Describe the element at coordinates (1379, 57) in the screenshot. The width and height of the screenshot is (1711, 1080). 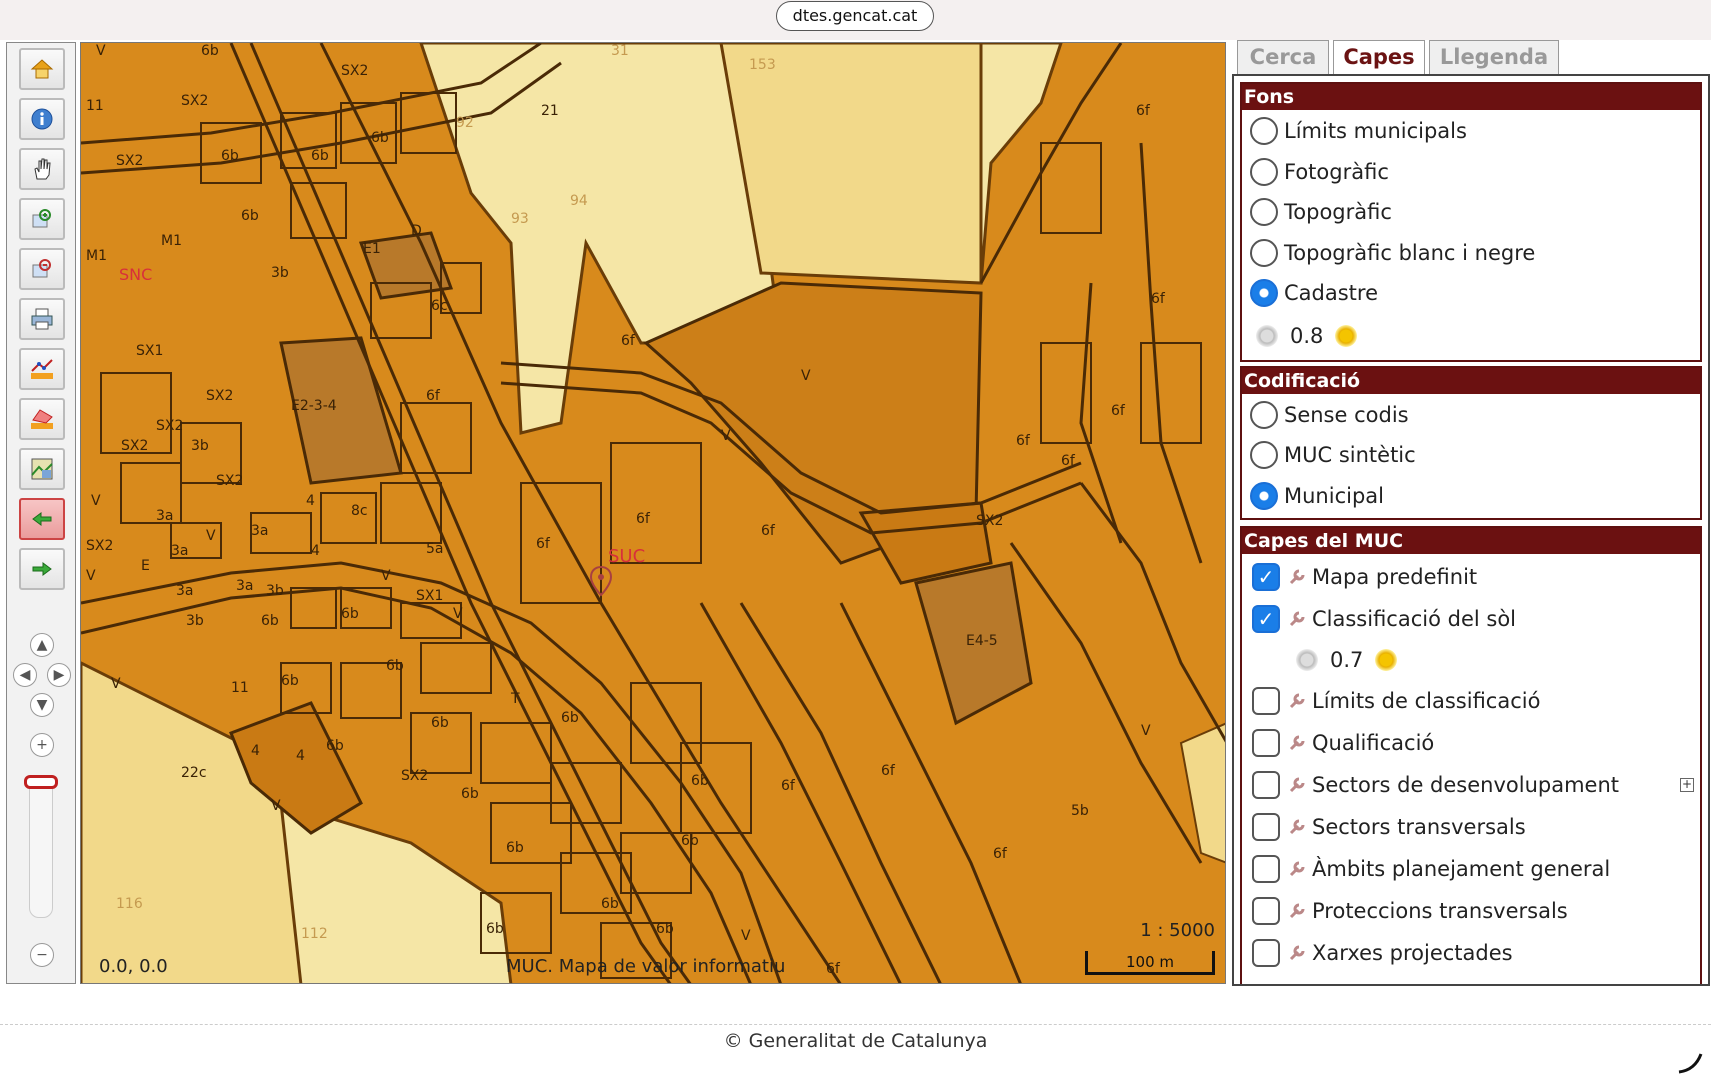
I see `tab-capes: Capes` at that location.